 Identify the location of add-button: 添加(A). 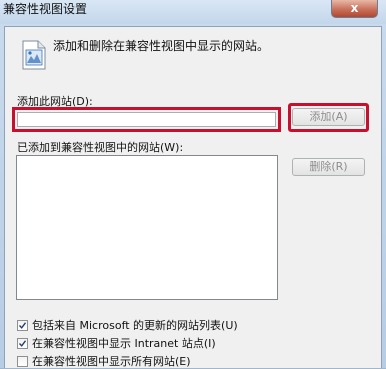
(328, 117).